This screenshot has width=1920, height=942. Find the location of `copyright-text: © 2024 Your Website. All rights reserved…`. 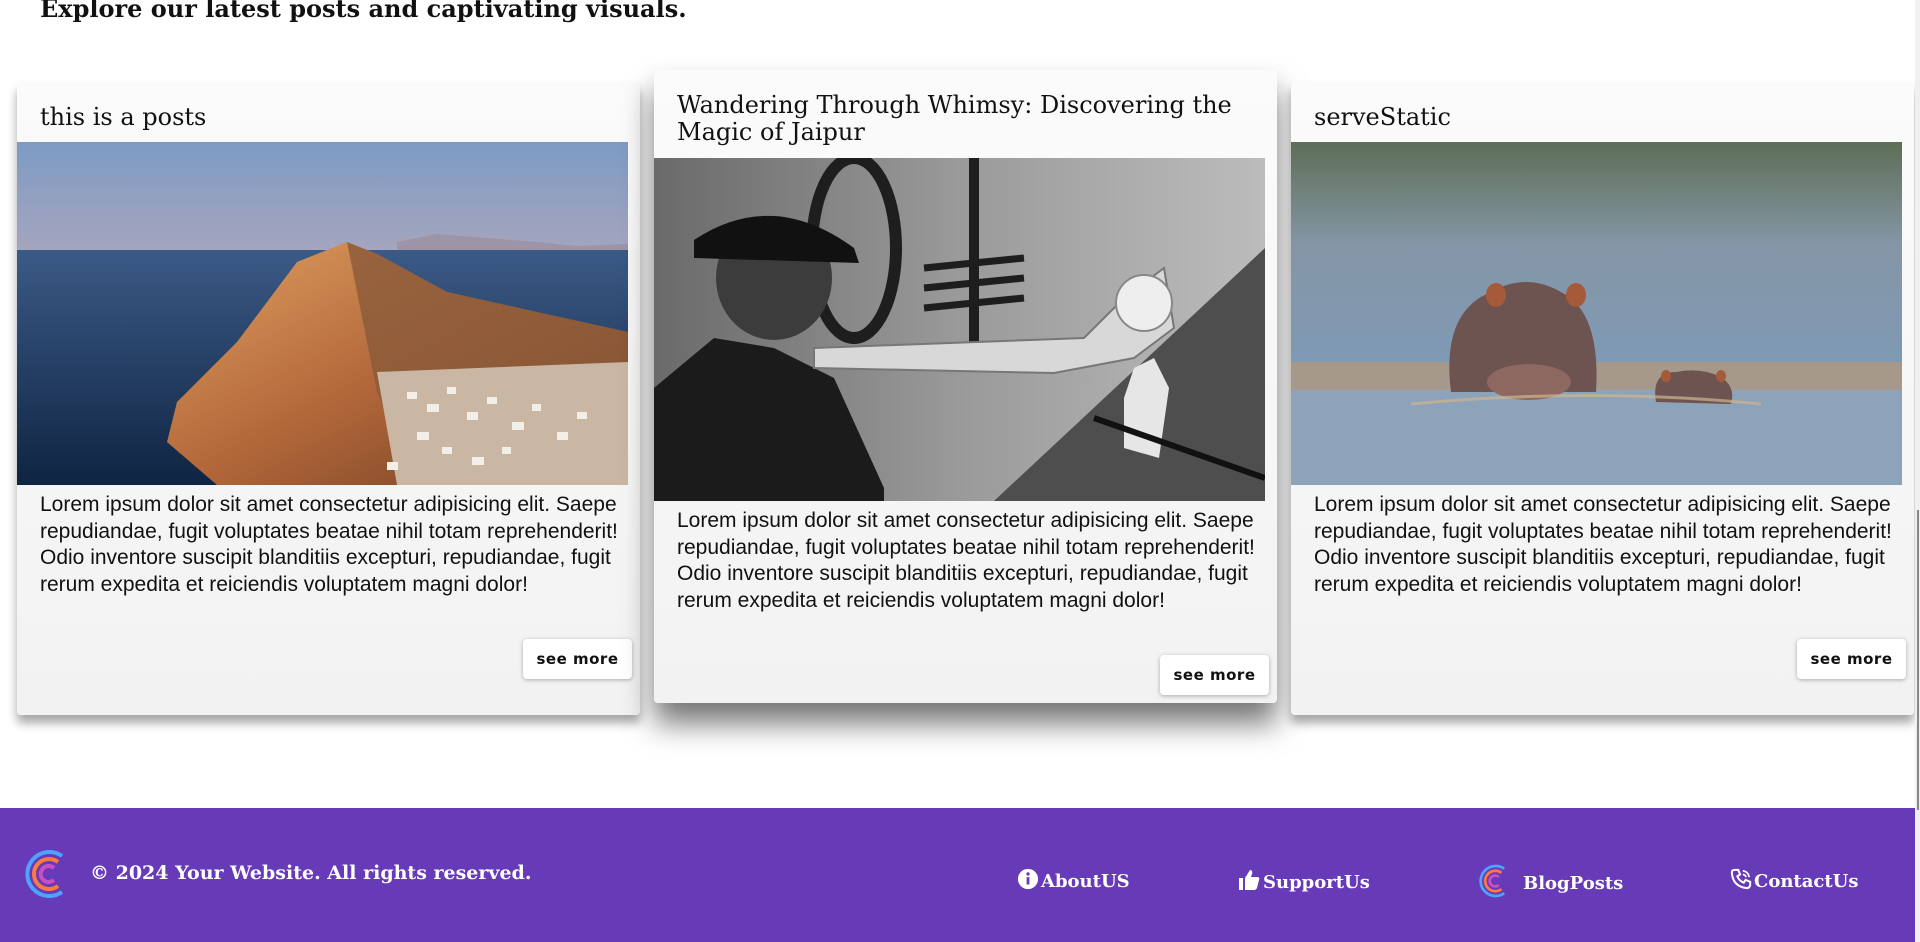

copyright-text: © 2024 Your Website. All rights reserved… is located at coordinates (311, 873).